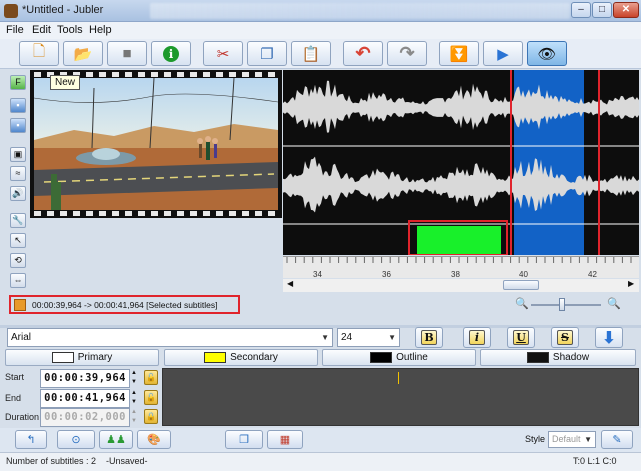  Describe the element at coordinates (592, 274) in the screenshot. I see `ruler-label: 42` at that location.